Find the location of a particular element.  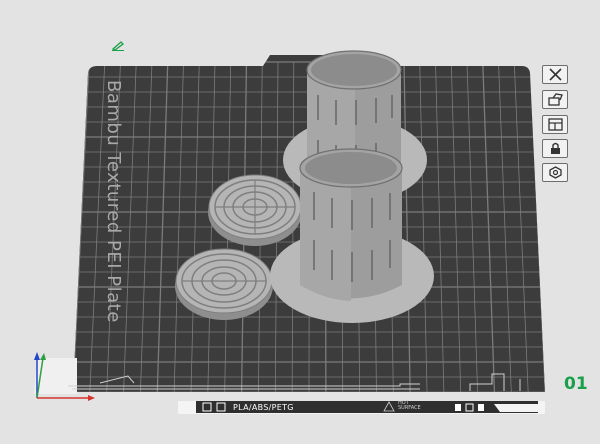

plate-settings-button is located at coordinates (555, 172).